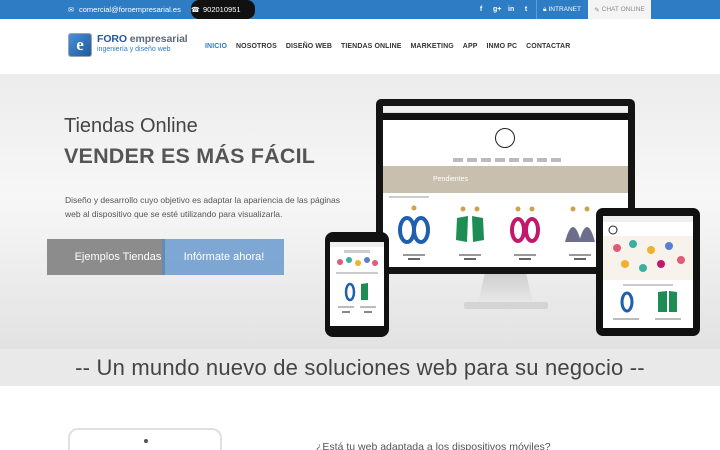 The height and width of the screenshot is (450, 720). I want to click on nav-item-app: APP, so click(470, 46).